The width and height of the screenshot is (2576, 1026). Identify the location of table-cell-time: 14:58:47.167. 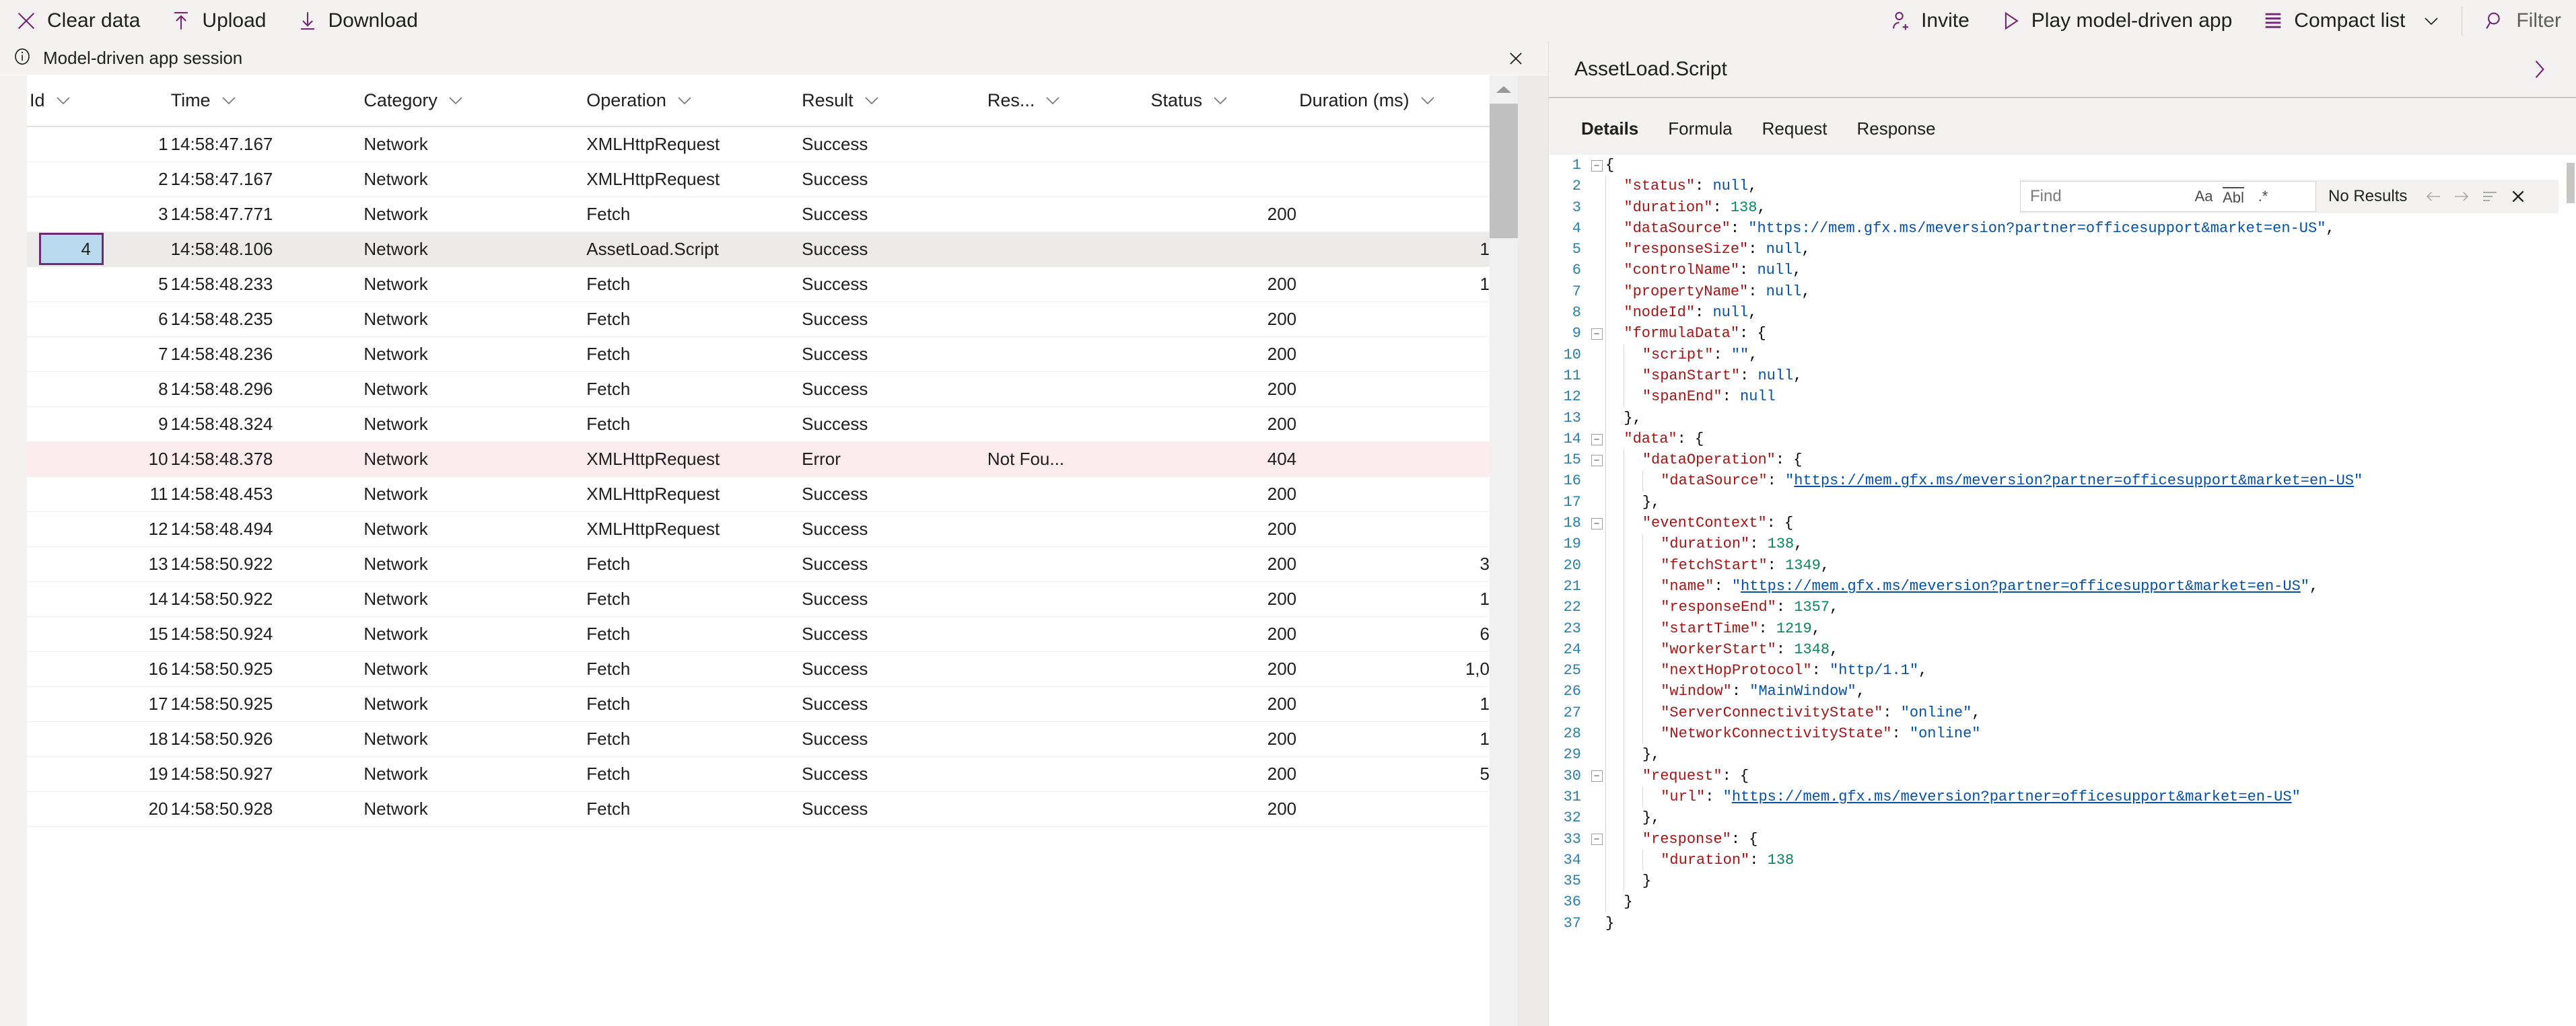
(264, 144).